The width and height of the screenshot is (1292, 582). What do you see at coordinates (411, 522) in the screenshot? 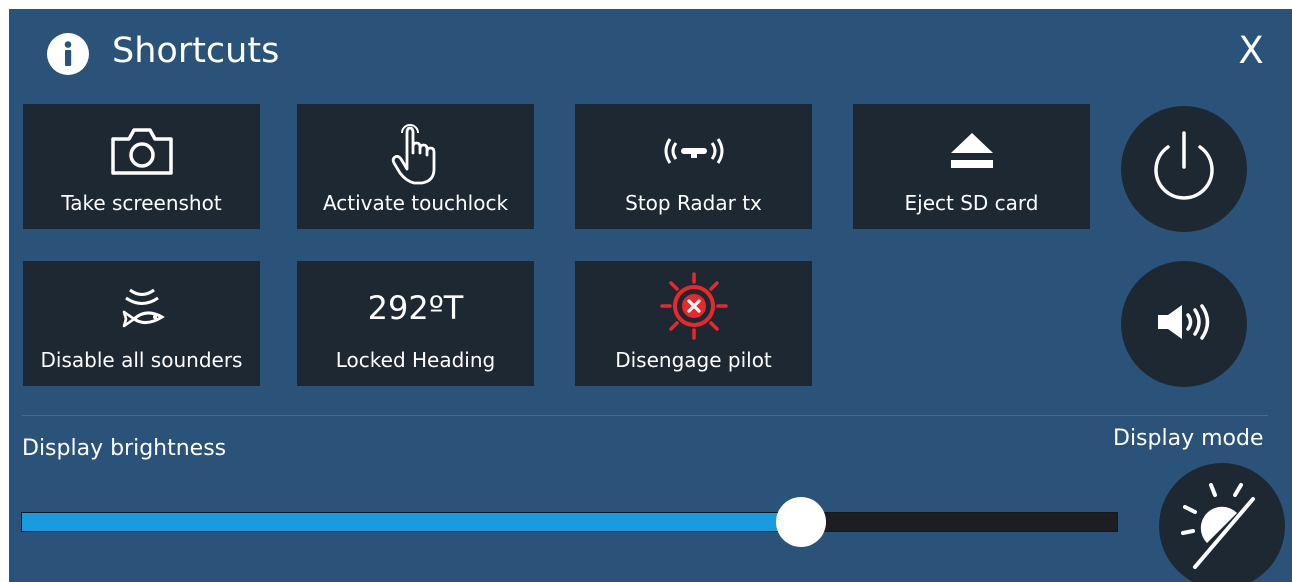
I see `slider-fill` at bounding box center [411, 522].